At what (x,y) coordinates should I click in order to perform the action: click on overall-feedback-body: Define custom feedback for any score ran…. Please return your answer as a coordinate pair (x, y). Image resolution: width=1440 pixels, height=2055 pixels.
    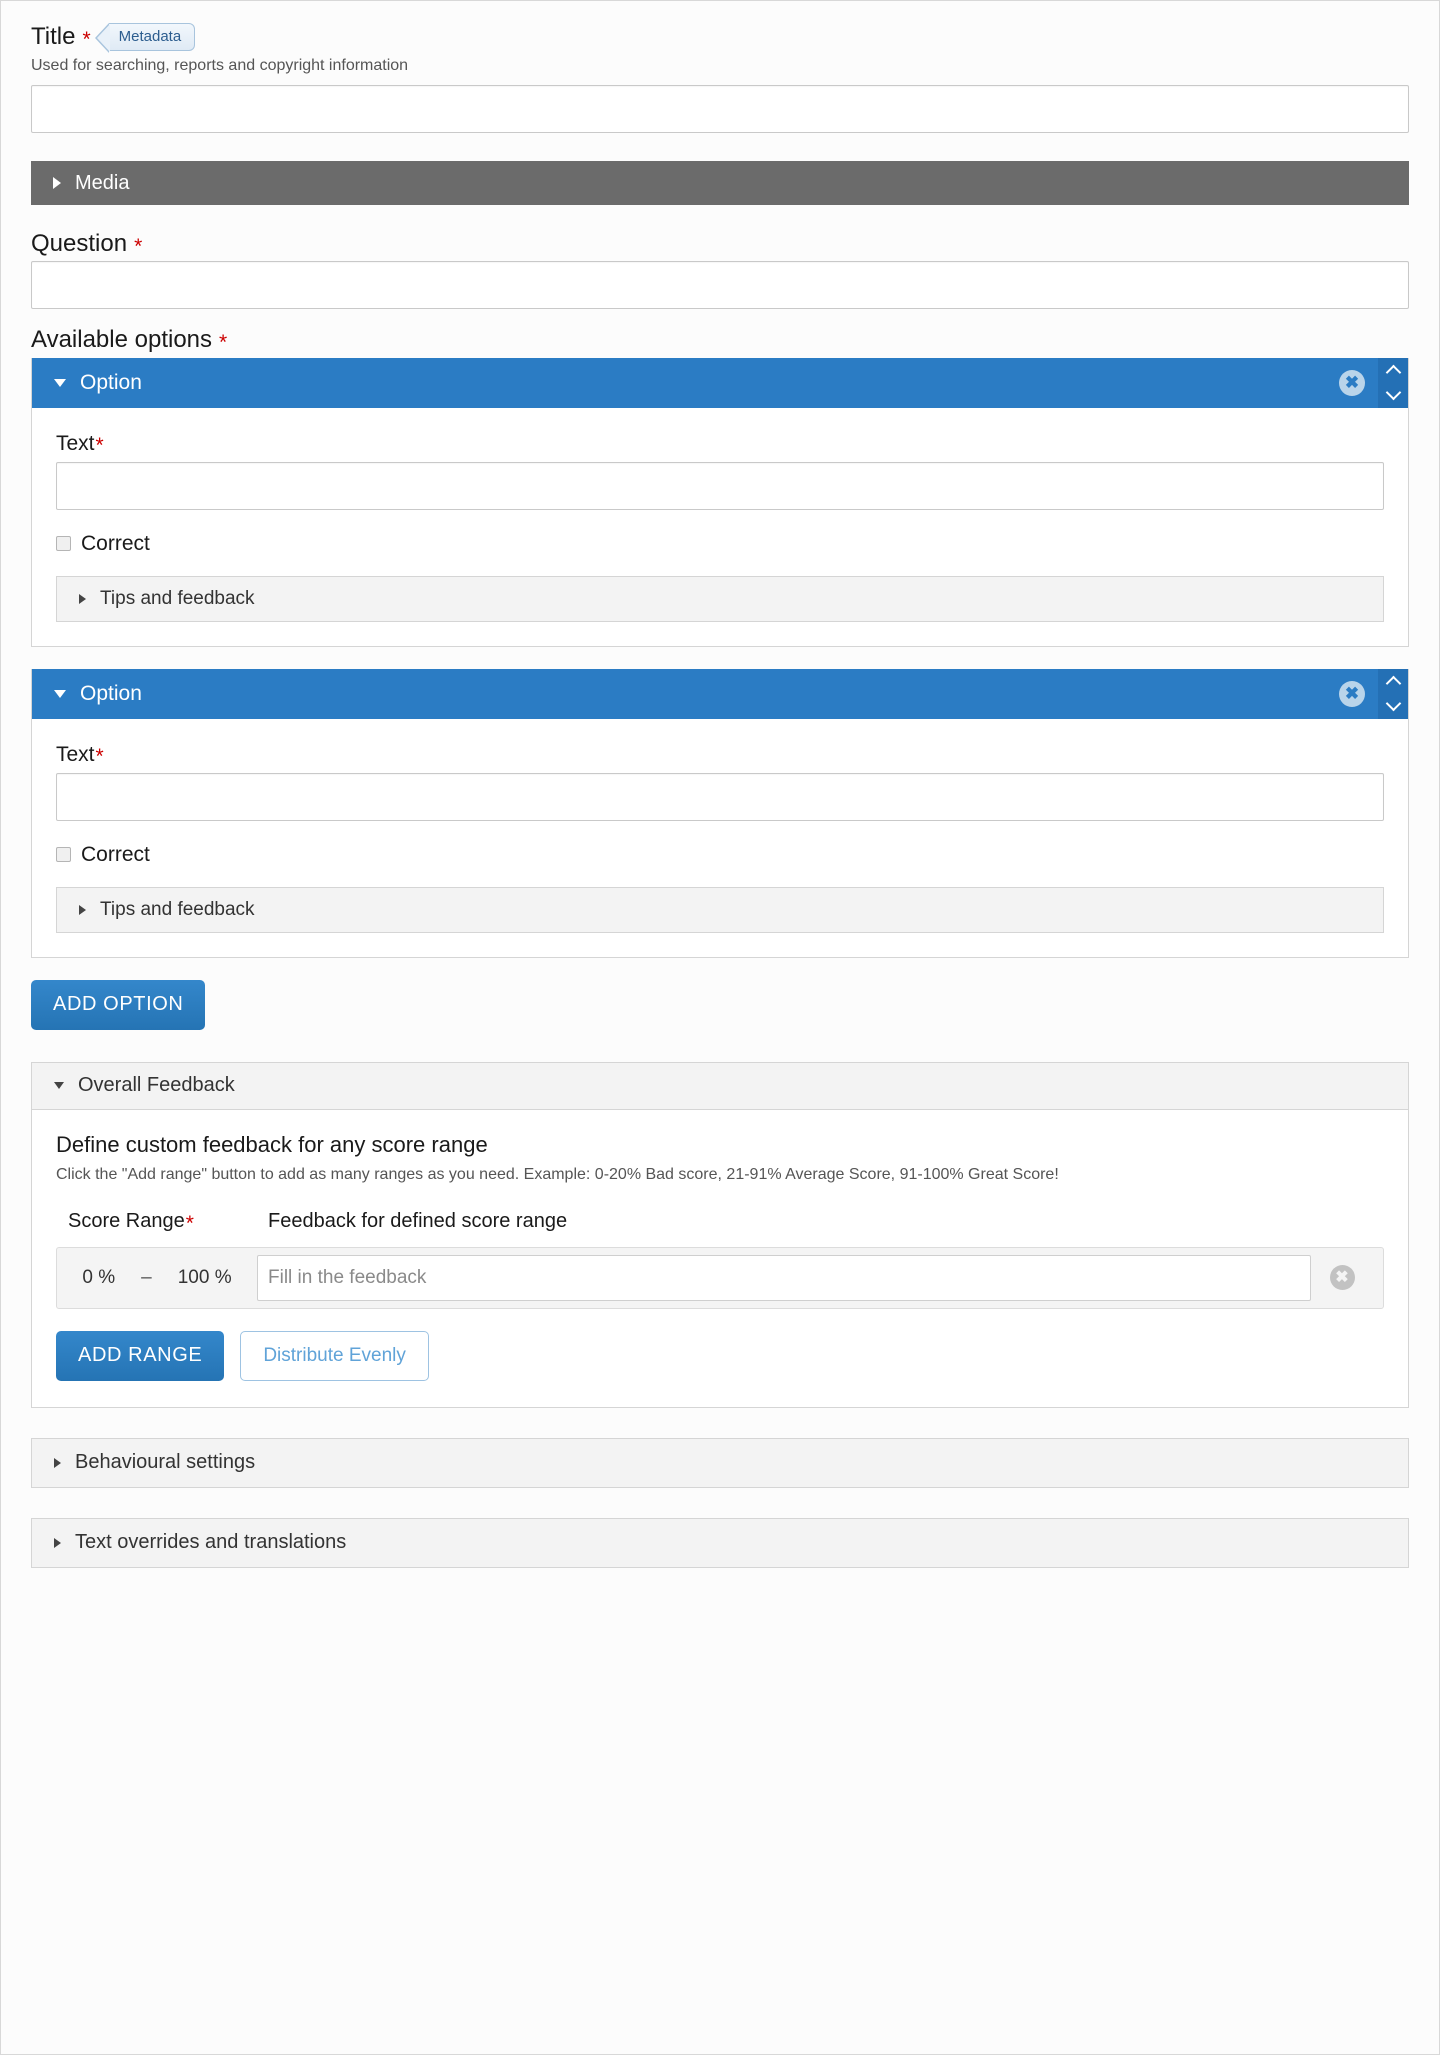
    Looking at the image, I should click on (720, 1258).